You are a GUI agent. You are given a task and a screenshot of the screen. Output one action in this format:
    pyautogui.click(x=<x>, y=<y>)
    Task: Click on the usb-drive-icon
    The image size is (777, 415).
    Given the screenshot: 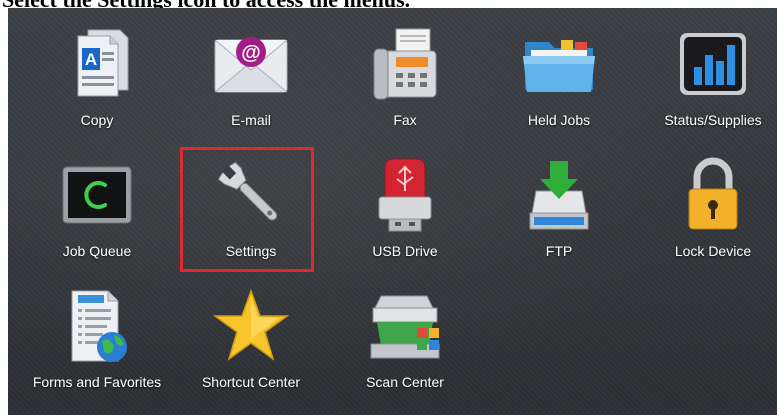 What is the action you would take?
    pyautogui.click(x=405, y=195)
    